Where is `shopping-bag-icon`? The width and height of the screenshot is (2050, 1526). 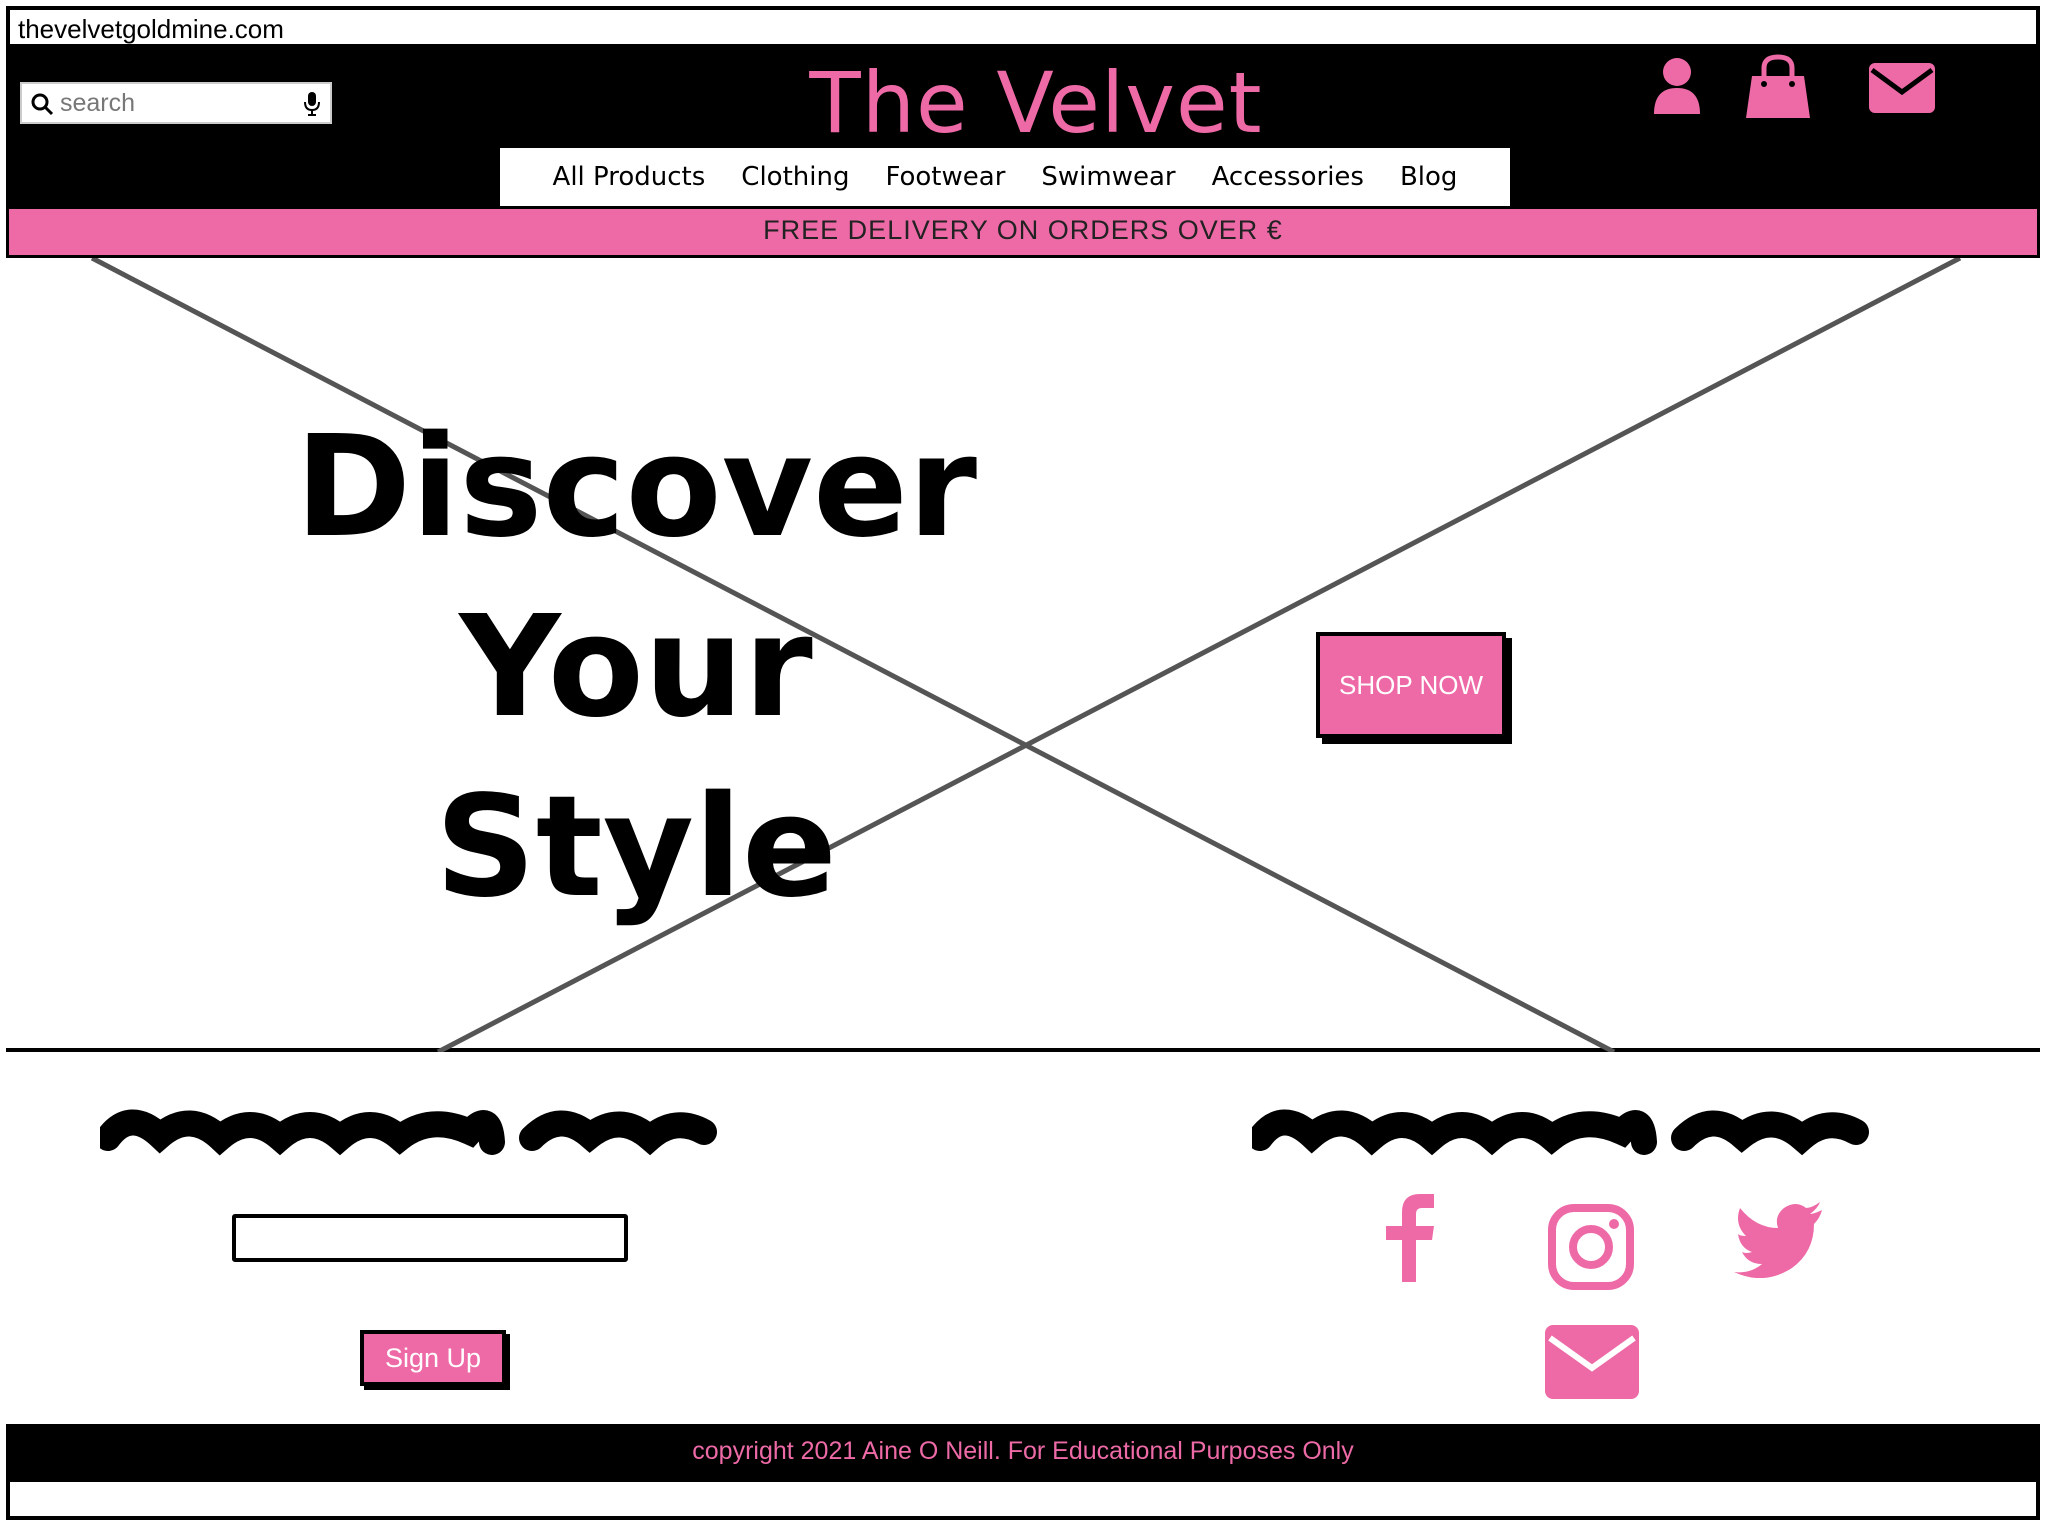
shopping-bag-icon is located at coordinates (1778, 87).